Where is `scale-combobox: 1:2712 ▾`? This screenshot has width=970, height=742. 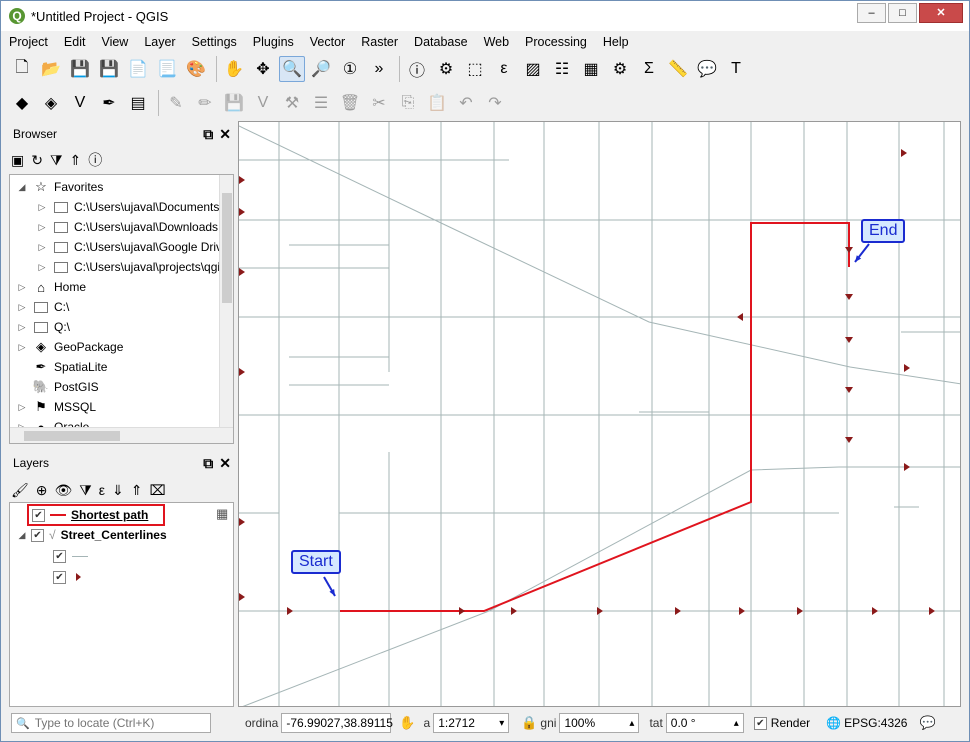 scale-combobox: 1:2712 ▾ is located at coordinates (471, 723).